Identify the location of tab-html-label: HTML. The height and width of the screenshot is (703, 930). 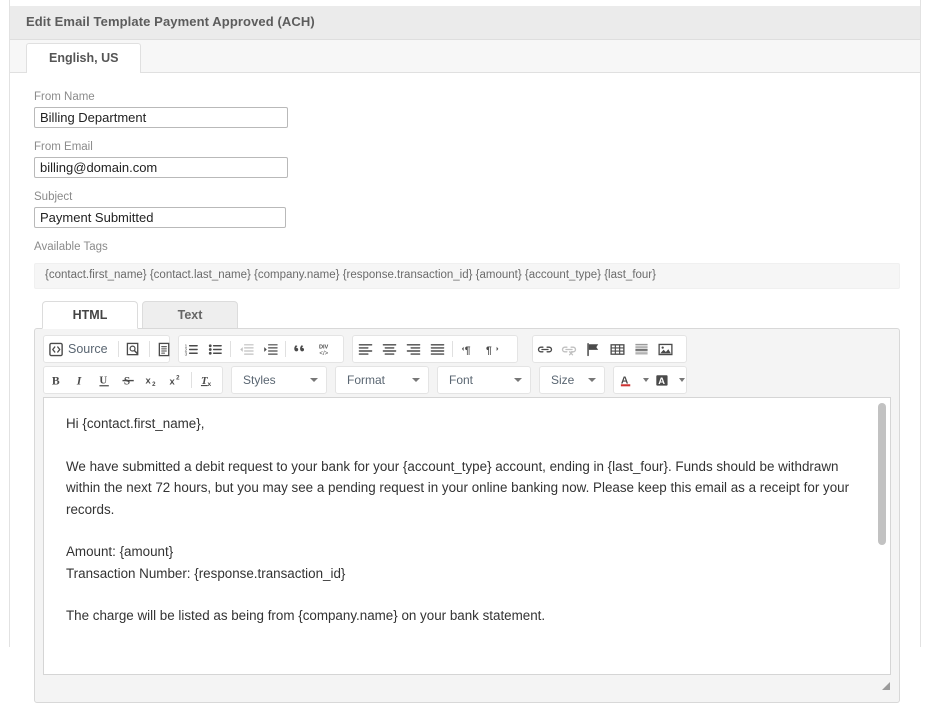
(90, 315).